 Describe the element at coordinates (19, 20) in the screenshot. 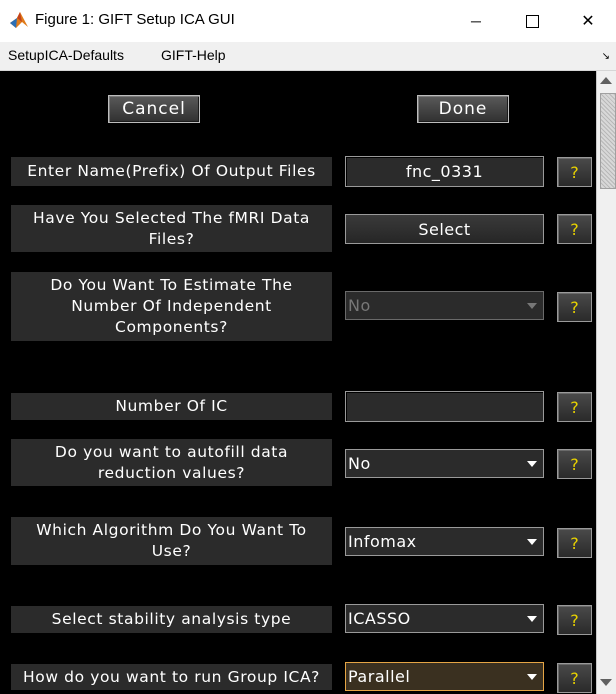

I see `matlab-logo-icon` at that location.